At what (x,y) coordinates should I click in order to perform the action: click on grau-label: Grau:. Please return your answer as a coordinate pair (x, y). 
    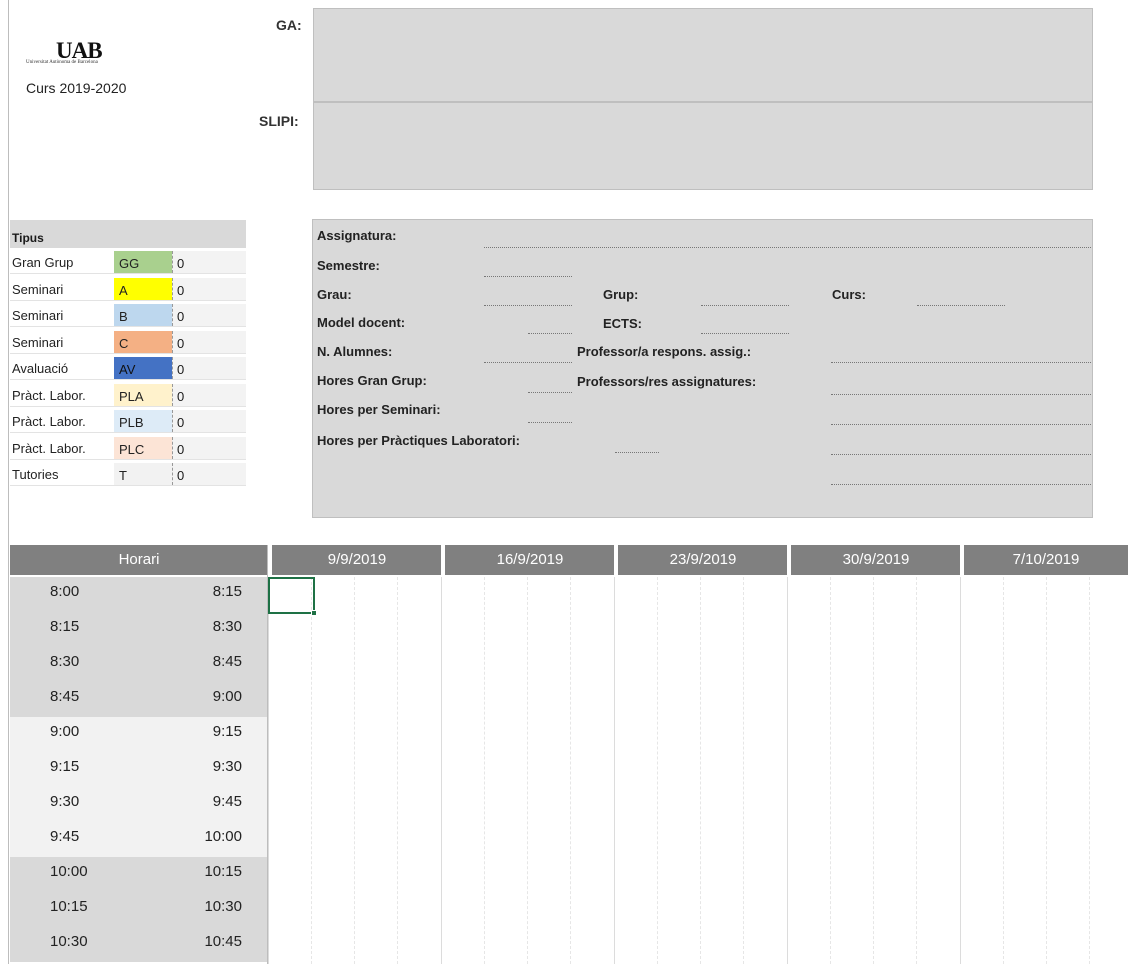
    Looking at the image, I should click on (334, 294).